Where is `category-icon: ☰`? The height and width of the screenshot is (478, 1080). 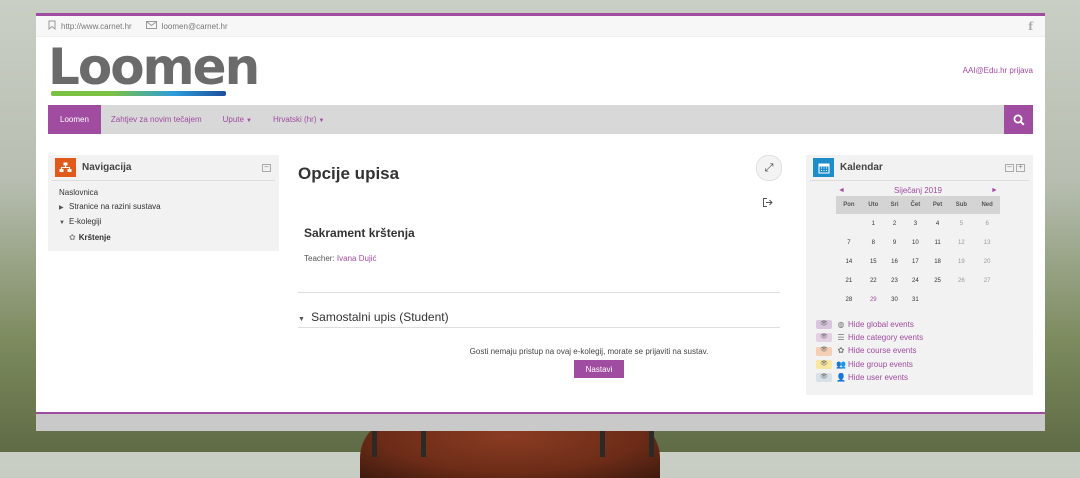 category-icon: ☰ is located at coordinates (841, 338).